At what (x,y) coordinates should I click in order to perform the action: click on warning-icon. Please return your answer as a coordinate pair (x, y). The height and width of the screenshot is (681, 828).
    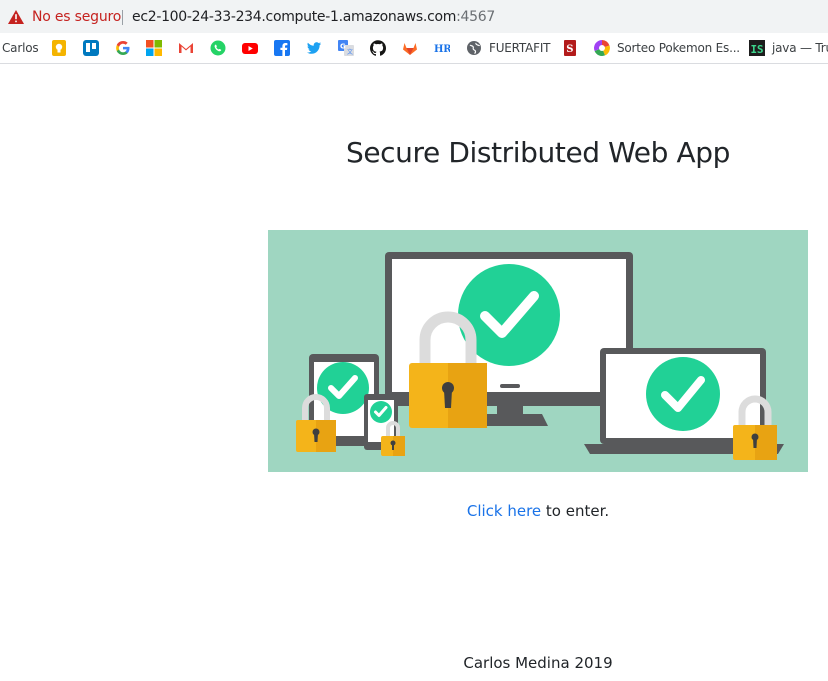
    Looking at the image, I should click on (16, 17).